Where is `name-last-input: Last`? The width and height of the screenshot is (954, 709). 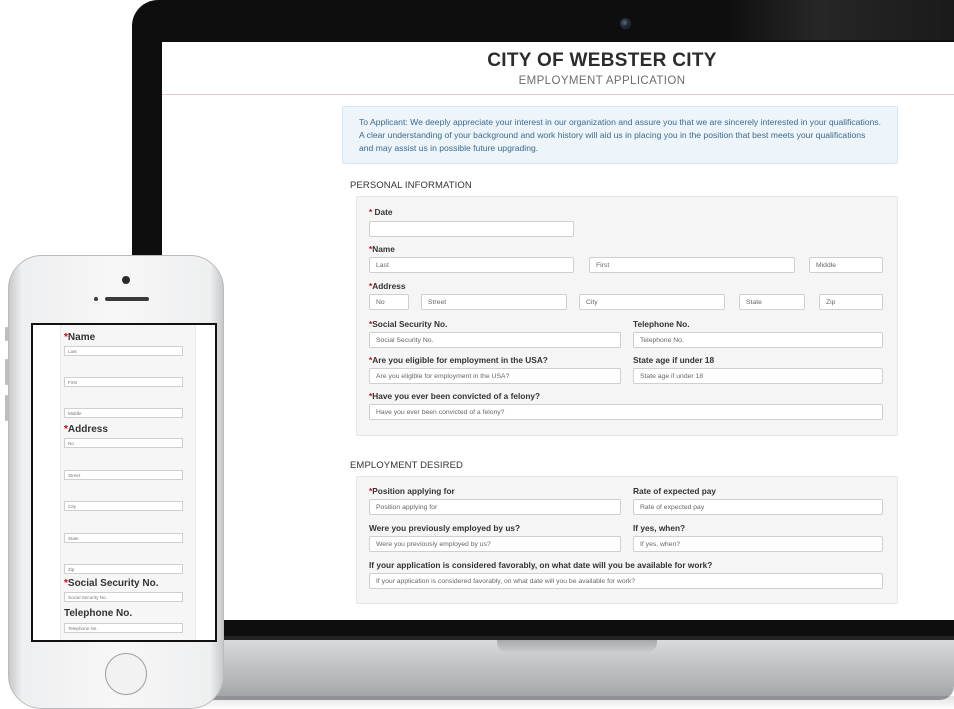
name-last-input: Last is located at coordinates (471, 265).